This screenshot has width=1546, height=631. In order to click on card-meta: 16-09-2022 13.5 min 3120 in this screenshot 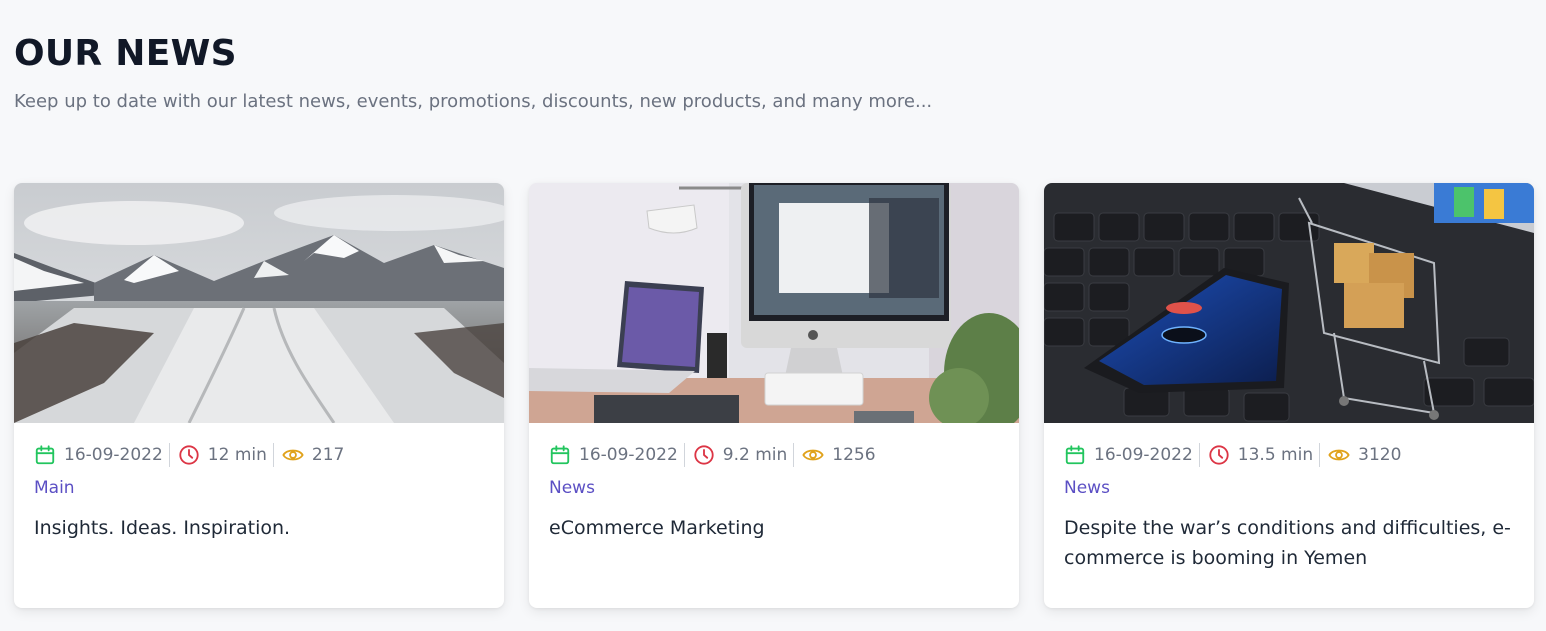, I will do `click(1289, 455)`.